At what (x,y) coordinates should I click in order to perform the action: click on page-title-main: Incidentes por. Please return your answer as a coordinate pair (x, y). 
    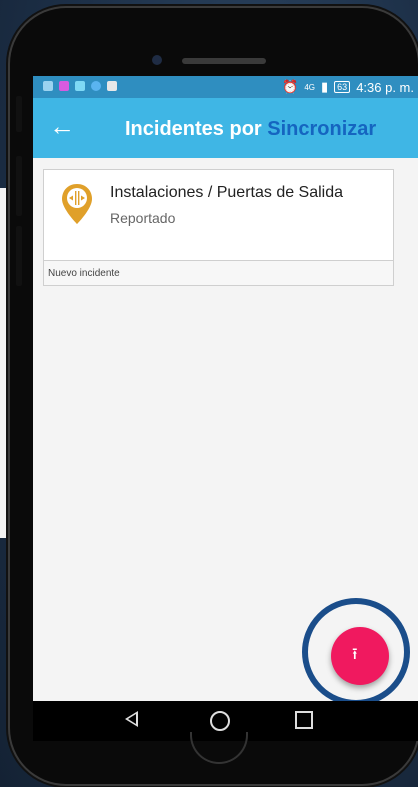
    Looking at the image, I should click on (193, 129).